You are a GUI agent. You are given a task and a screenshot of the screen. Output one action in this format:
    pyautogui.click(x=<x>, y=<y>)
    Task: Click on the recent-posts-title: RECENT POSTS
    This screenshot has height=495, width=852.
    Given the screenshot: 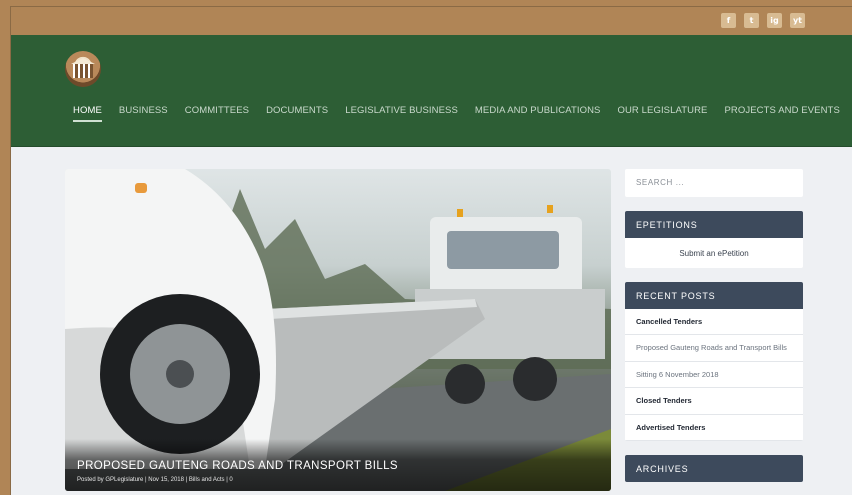 What is the action you would take?
    pyautogui.click(x=714, y=295)
    